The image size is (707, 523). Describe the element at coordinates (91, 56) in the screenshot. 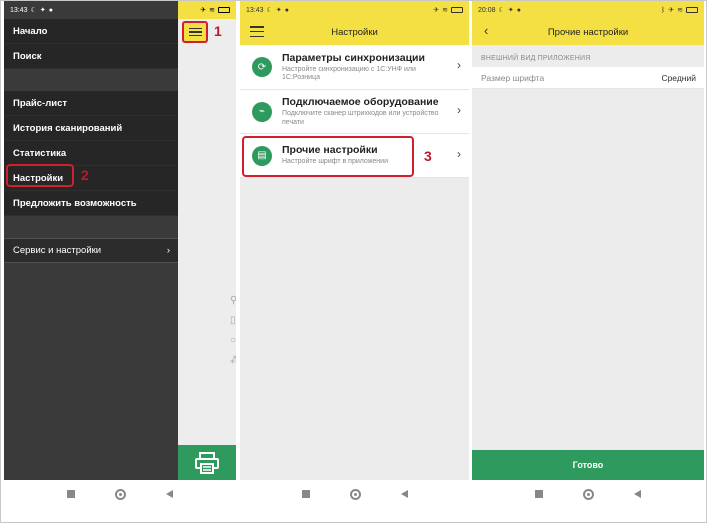

I see `drawer-item-search: Поиск` at that location.